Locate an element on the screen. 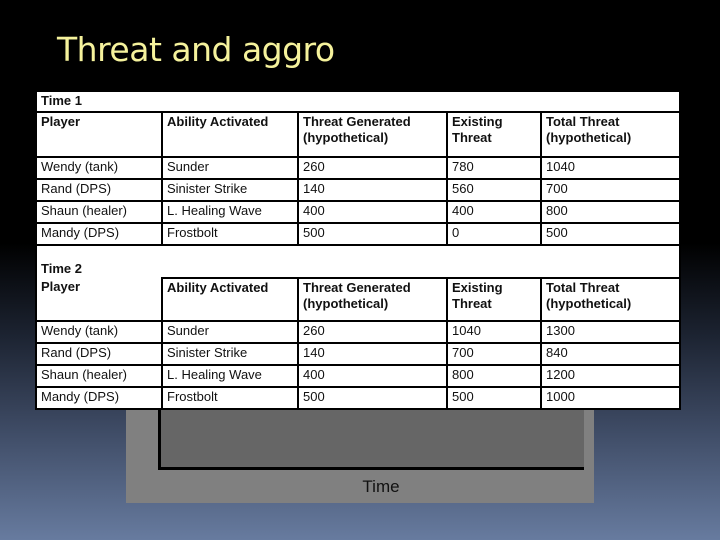  section-label: Time 1 is located at coordinates (358, 101).